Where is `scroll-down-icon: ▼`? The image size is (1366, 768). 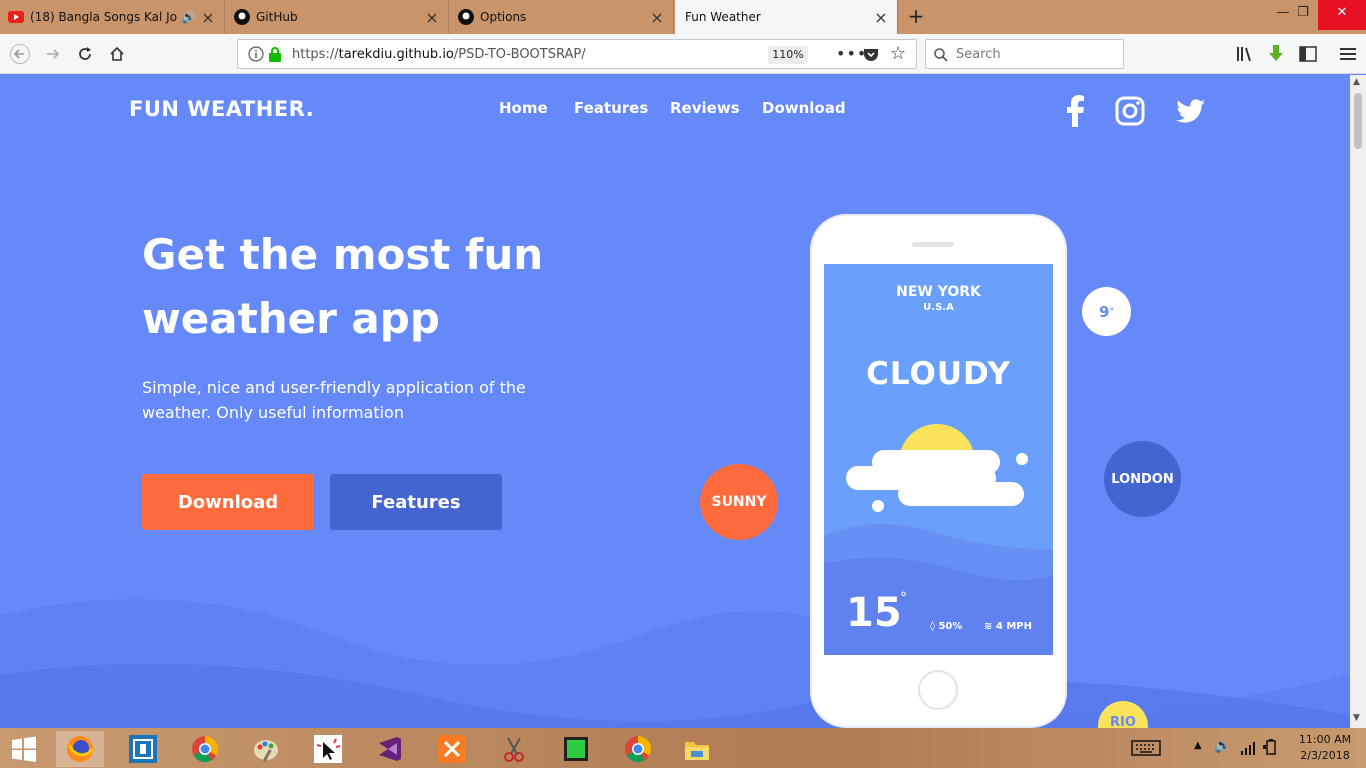 scroll-down-icon: ▼ is located at coordinates (1356, 718).